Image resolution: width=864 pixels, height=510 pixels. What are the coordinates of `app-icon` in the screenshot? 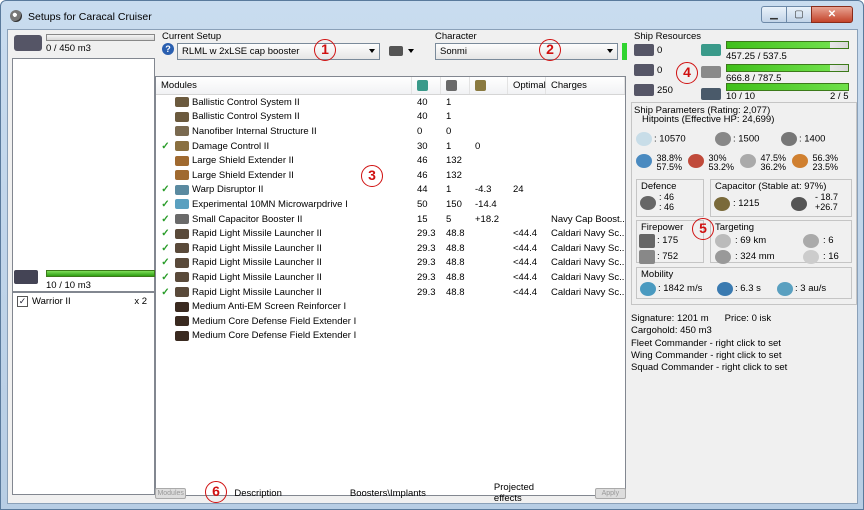 It's located at (16, 16).